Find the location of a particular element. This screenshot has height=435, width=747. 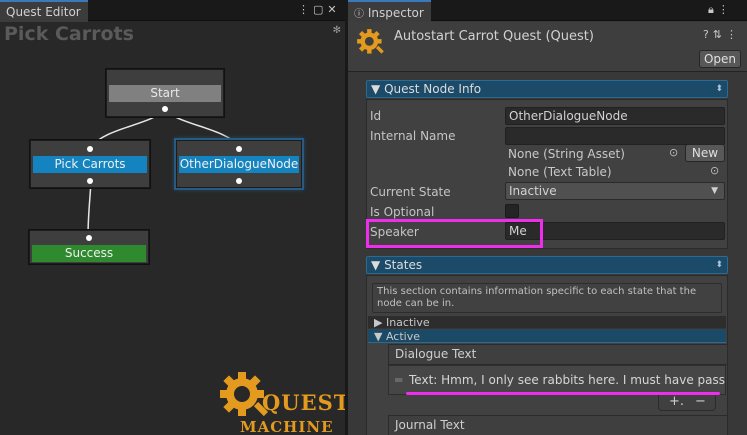

is-optional-checkbox is located at coordinates (512, 211).